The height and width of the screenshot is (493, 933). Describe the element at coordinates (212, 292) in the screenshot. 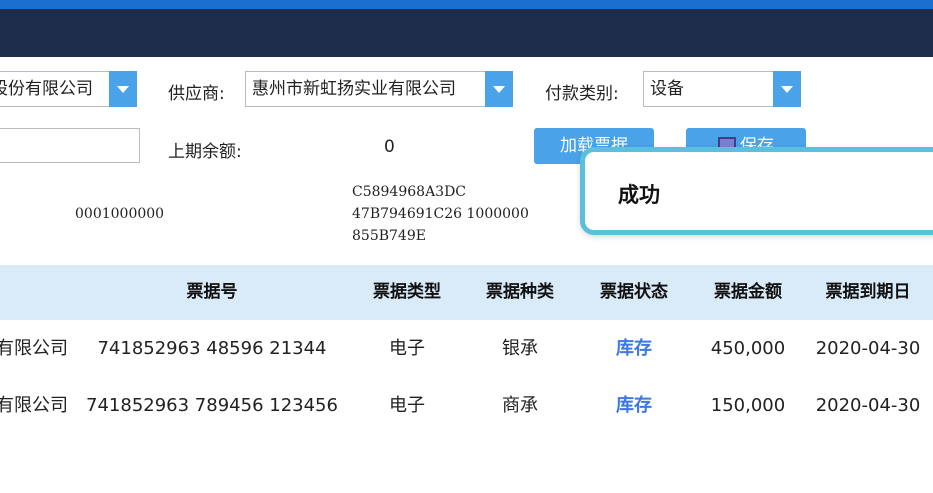

I see `col-header-bill-no: 票据号` at that location.